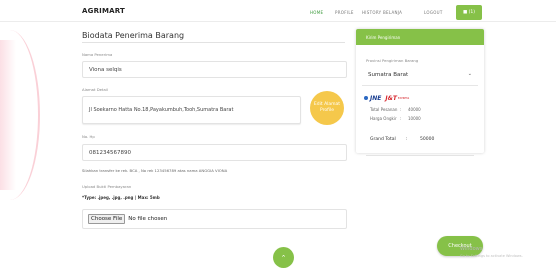 This screenshot has height=269, width=556. What do you see at coordinates (427, 139) in the screenshot?
I see `grand-total-value: 50000` at bounding box center [427, 139].